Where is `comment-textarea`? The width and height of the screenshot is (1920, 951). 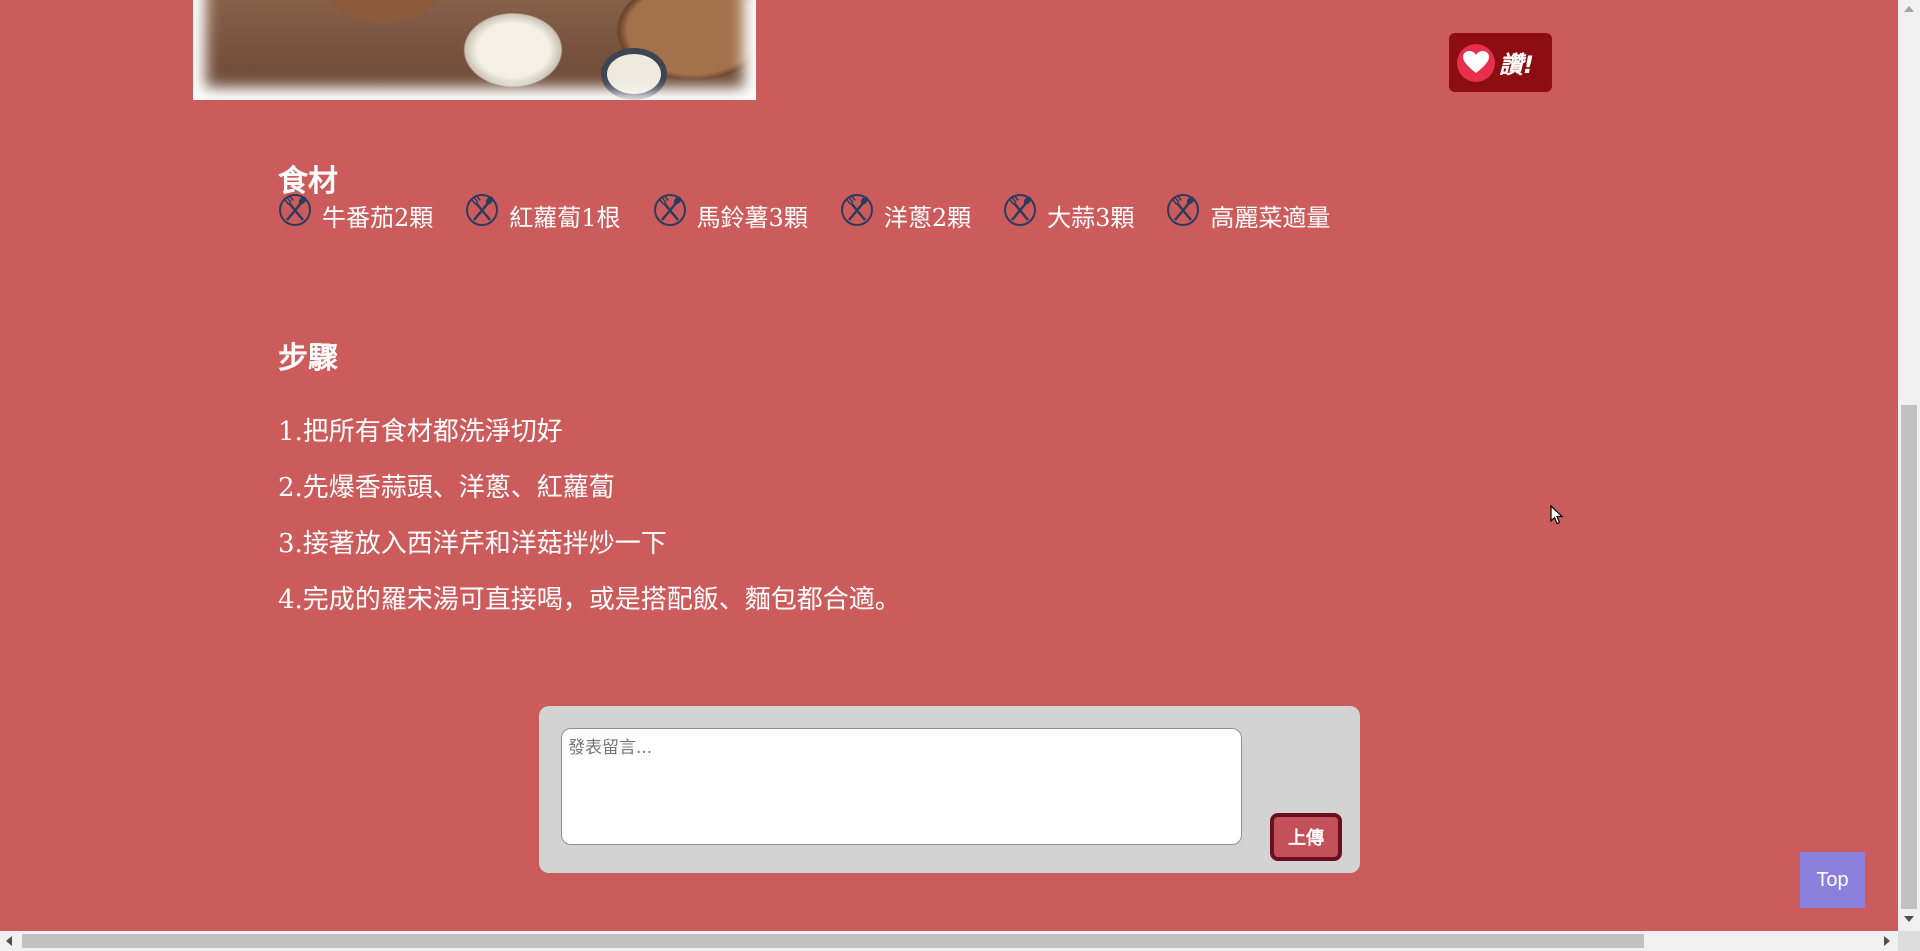 comment-textarea is located at coordinates (901, 786).